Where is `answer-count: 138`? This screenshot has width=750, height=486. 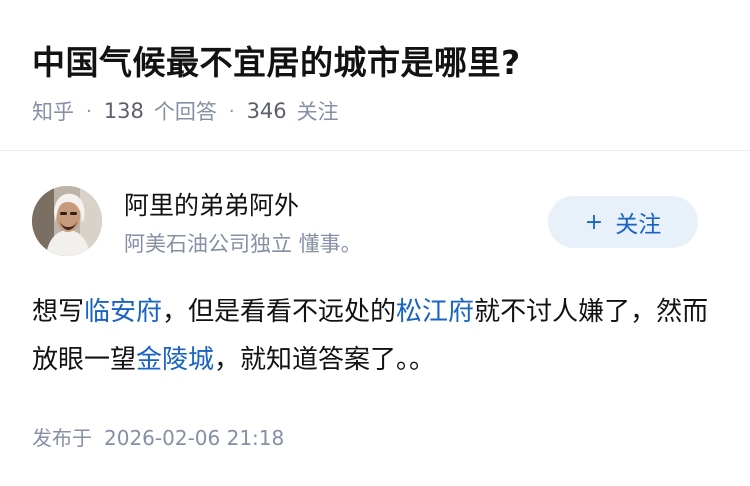
answer-count: 138 is located at coordinates (123, 111).